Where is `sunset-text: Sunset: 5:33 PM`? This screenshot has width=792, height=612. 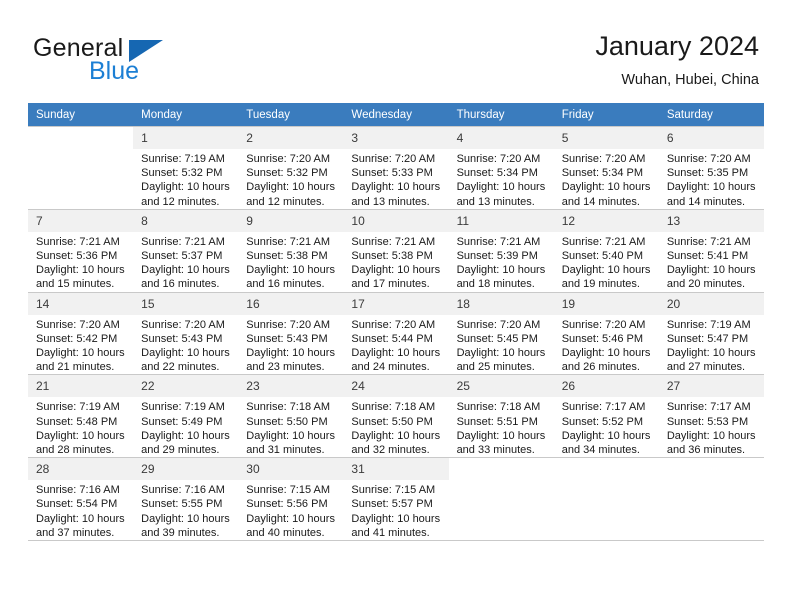 sunset-text: Sunset: 5:33 PM is located at coordinates (392, 173).